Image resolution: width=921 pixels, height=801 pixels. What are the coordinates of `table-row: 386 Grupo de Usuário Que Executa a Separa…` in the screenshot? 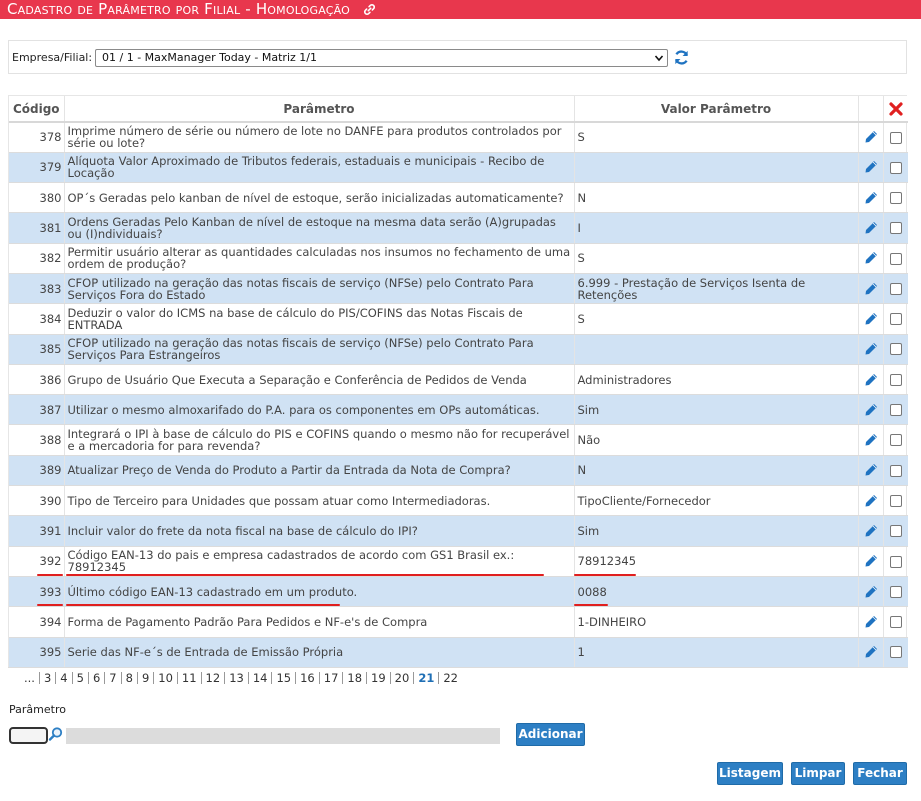 It's located at (458, 380).